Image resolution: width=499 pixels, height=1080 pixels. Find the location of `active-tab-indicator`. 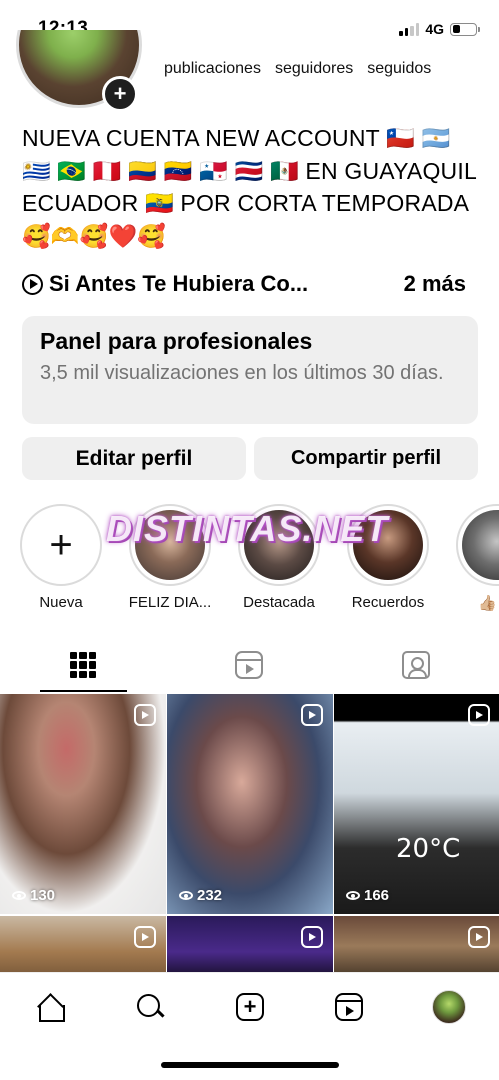

active-tab-indicator is located at coordinates (83, 691).